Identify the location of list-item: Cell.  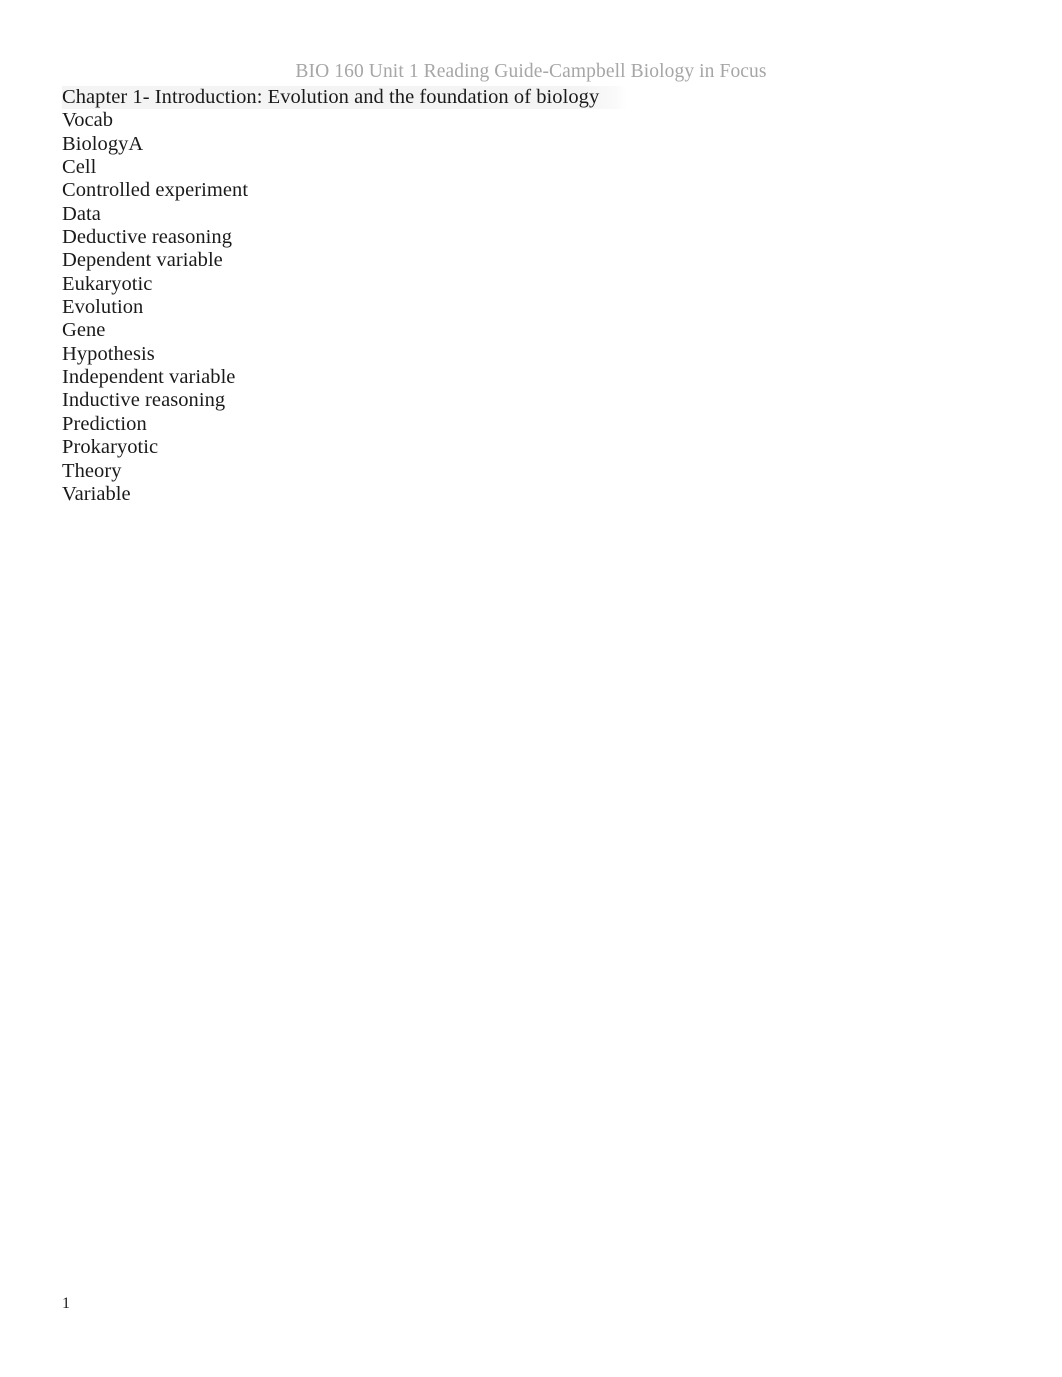
(79, 167).